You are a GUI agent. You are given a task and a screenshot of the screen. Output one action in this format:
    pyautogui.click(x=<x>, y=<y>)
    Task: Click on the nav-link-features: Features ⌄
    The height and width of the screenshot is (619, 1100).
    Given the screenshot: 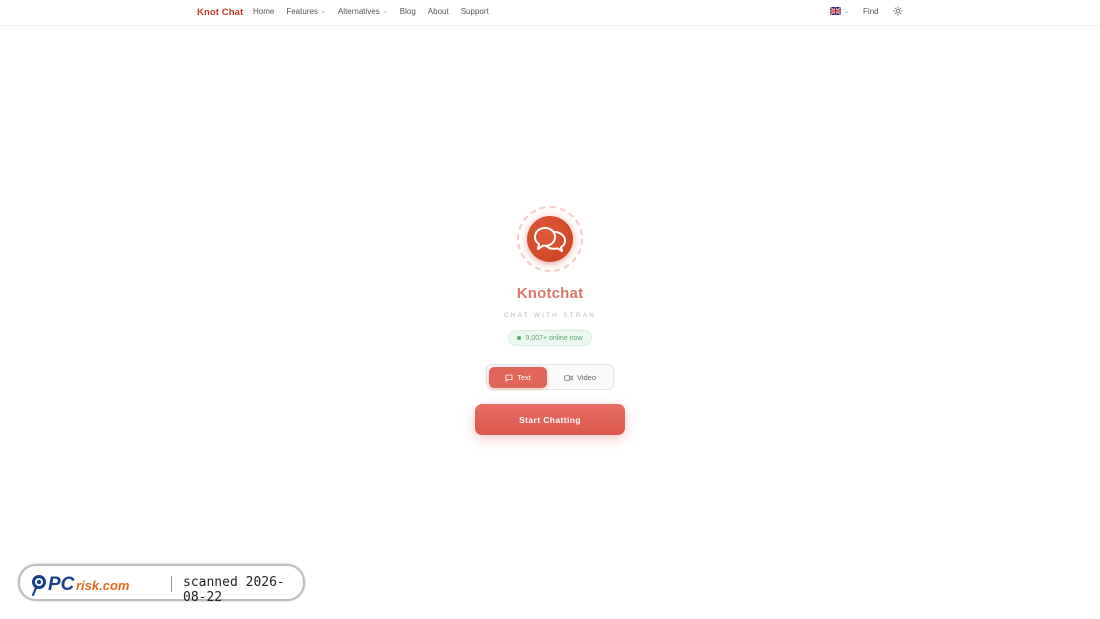 What is the action you would take?
    pyautogui.click(x=306, y=11)
    